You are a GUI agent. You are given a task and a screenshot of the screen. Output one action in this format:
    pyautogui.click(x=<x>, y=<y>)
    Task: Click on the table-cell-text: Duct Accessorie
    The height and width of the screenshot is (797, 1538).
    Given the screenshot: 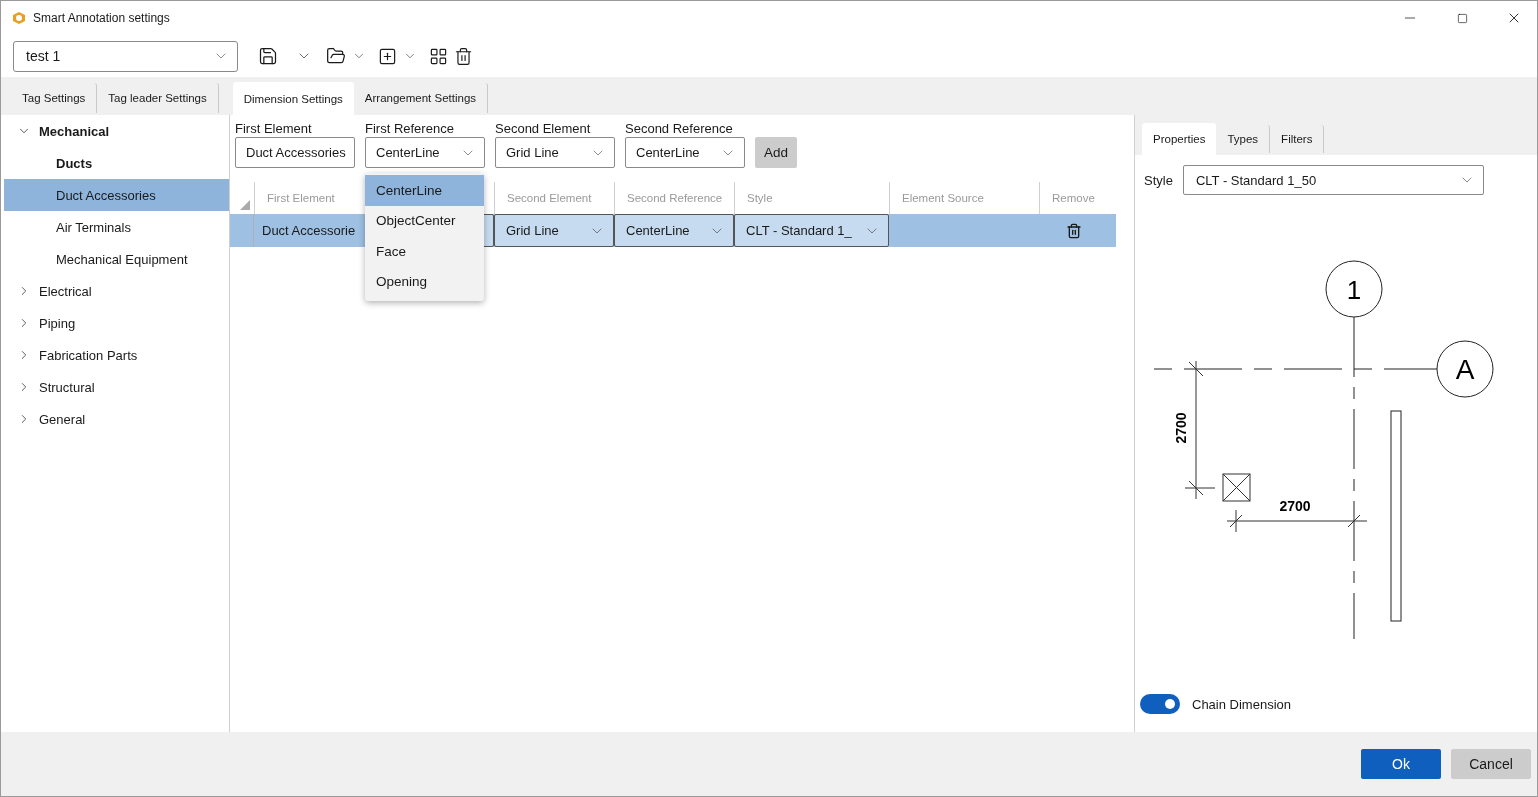 What is the action you would take?
    pyautogui.click(x=309, y=231)
    